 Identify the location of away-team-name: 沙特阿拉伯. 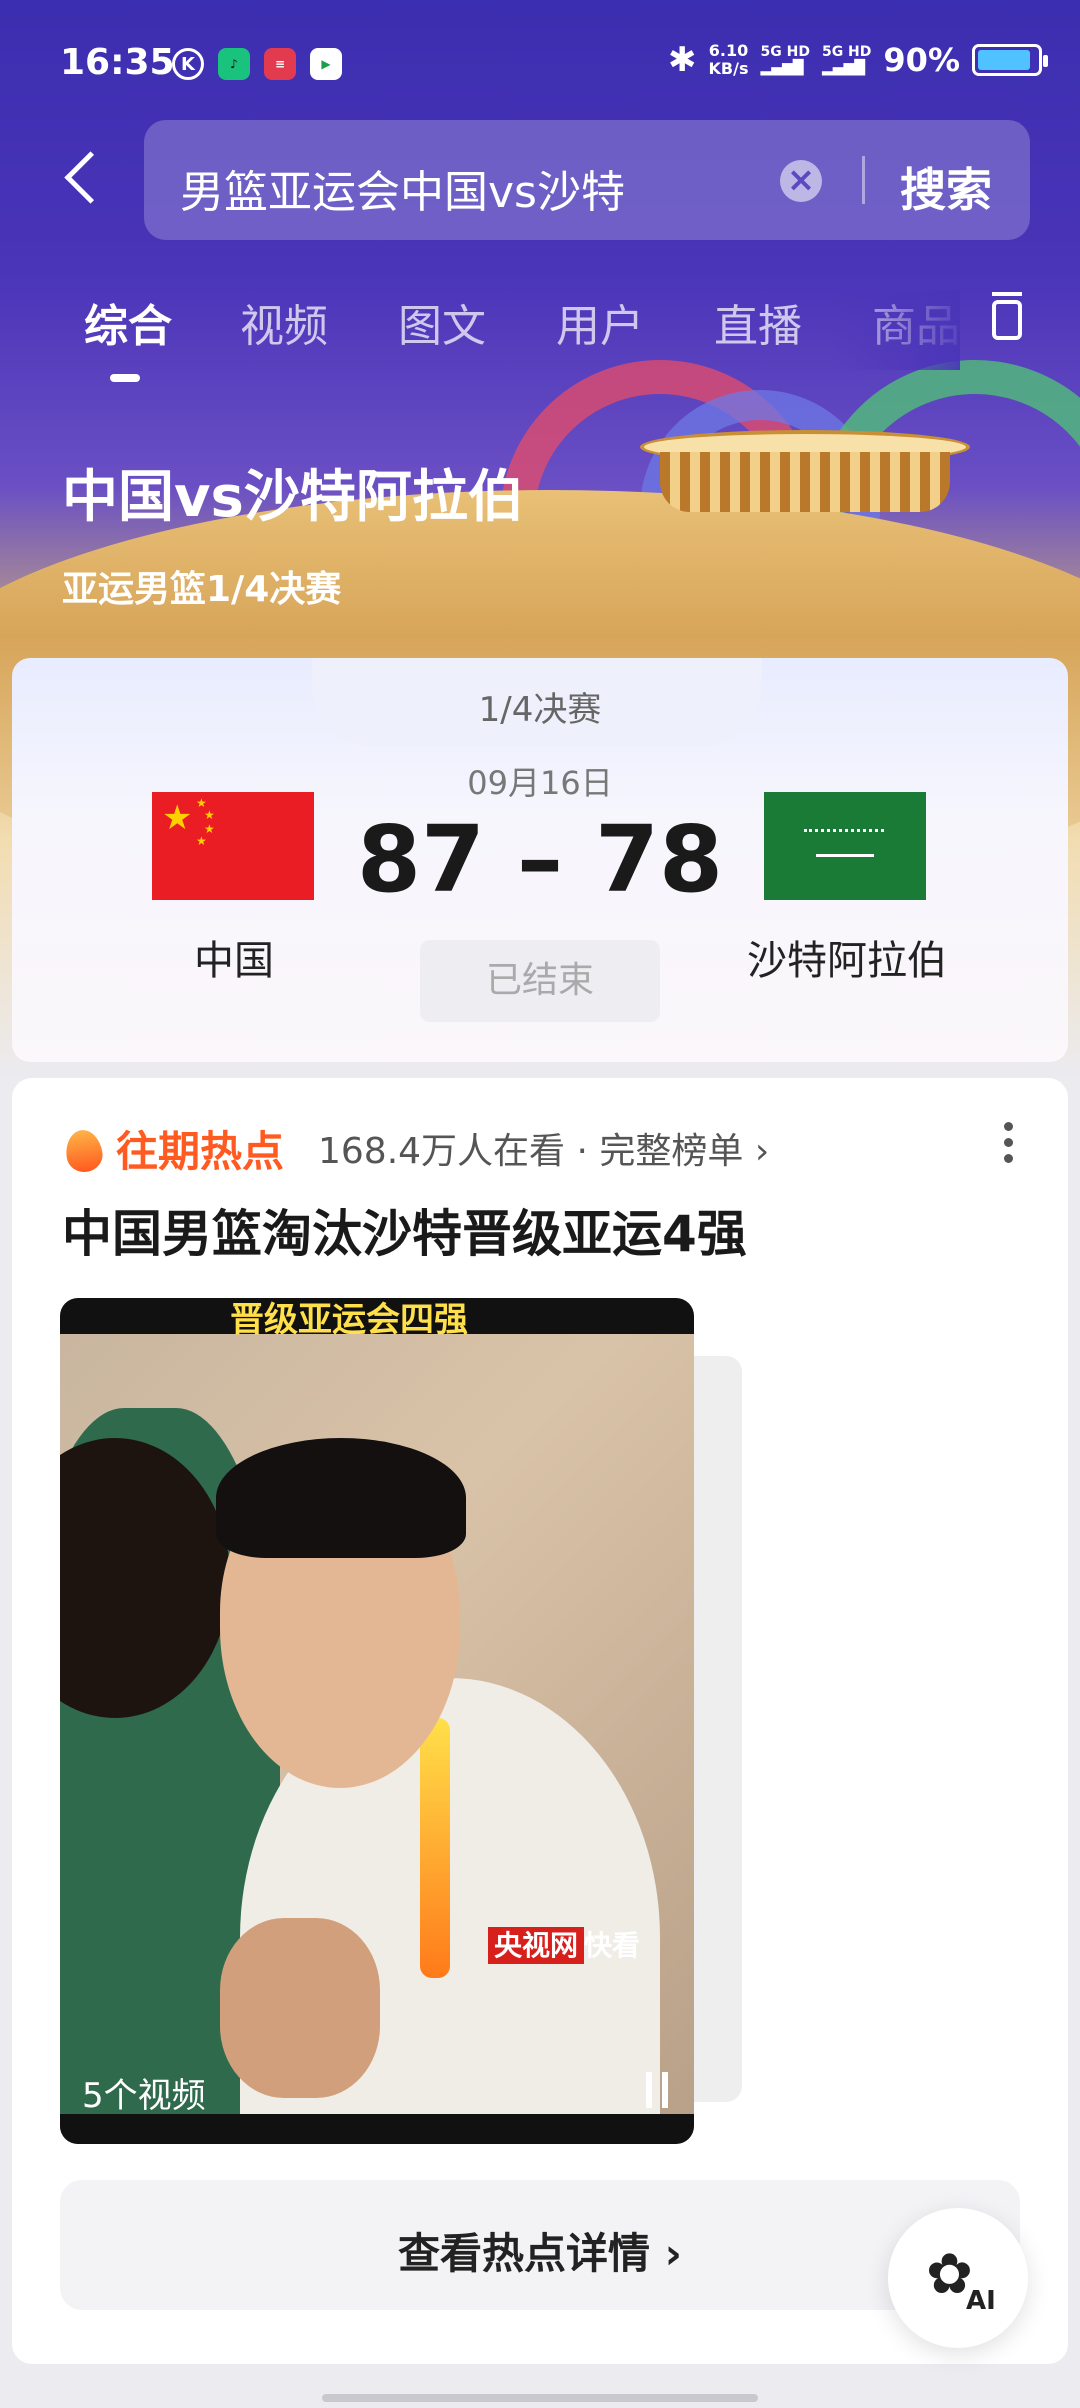
(847, 961).